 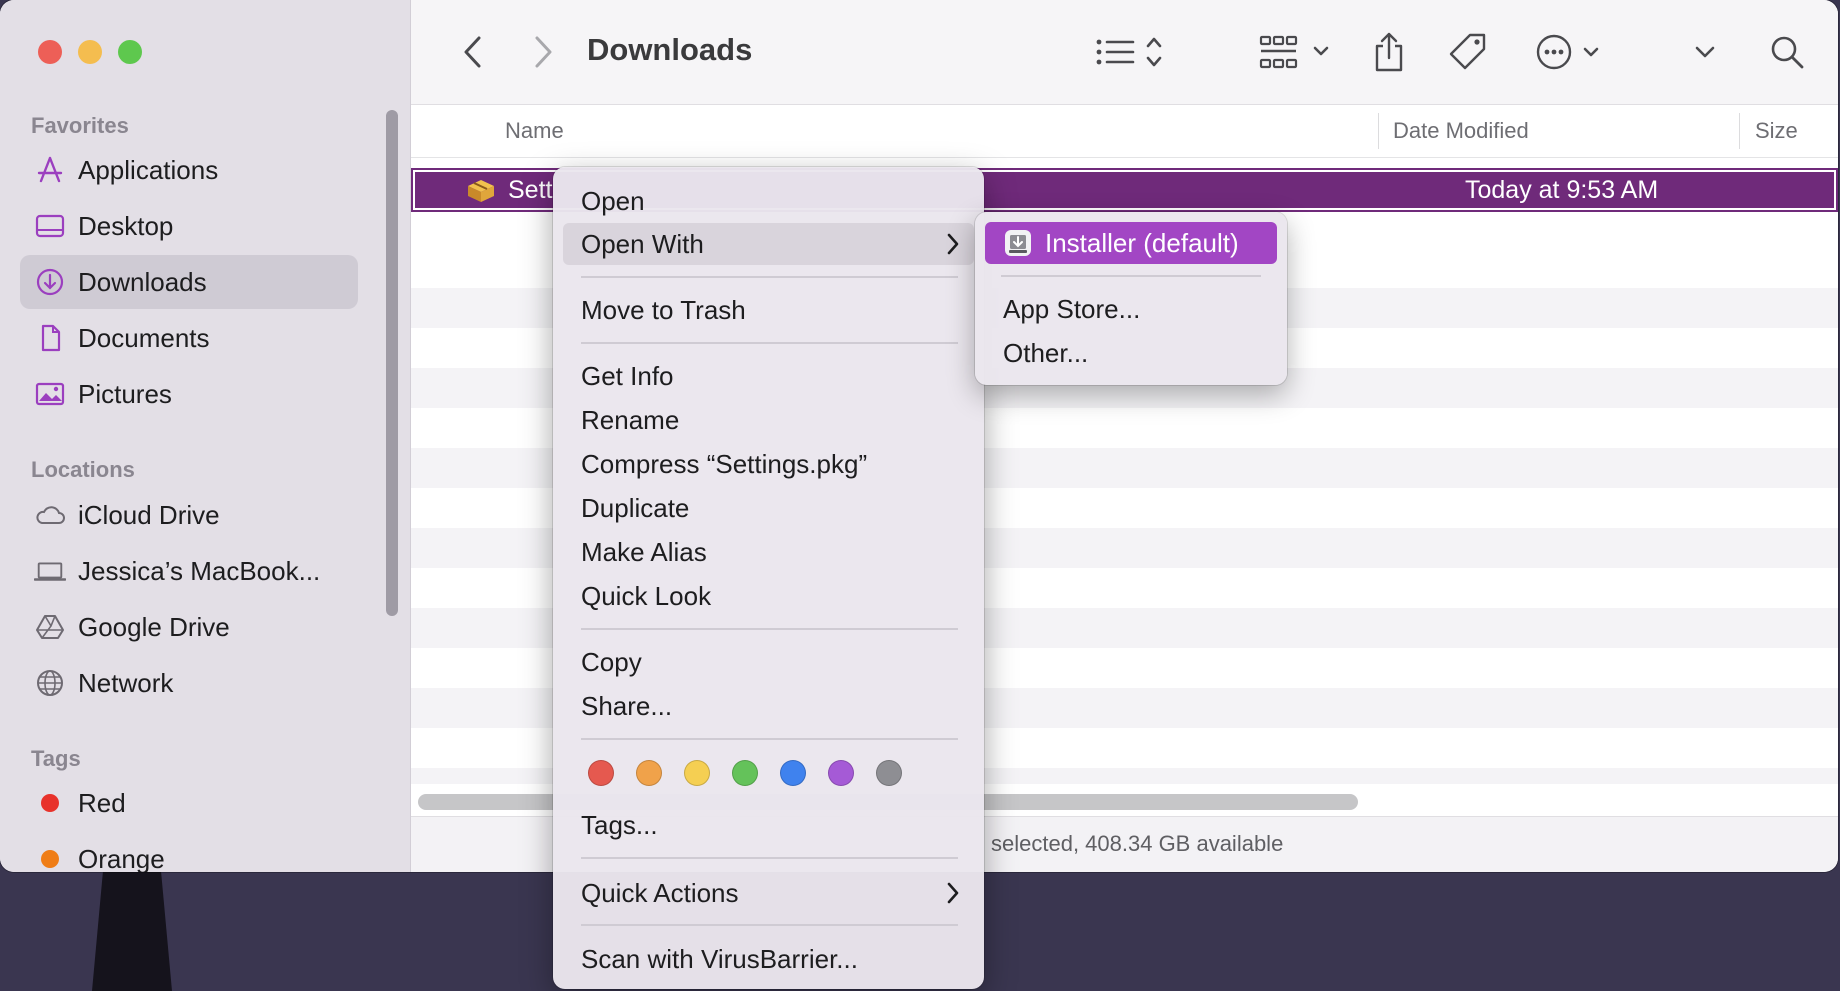 I want to click on menu-item-label: Quick Look, so click(x=646, y=595).